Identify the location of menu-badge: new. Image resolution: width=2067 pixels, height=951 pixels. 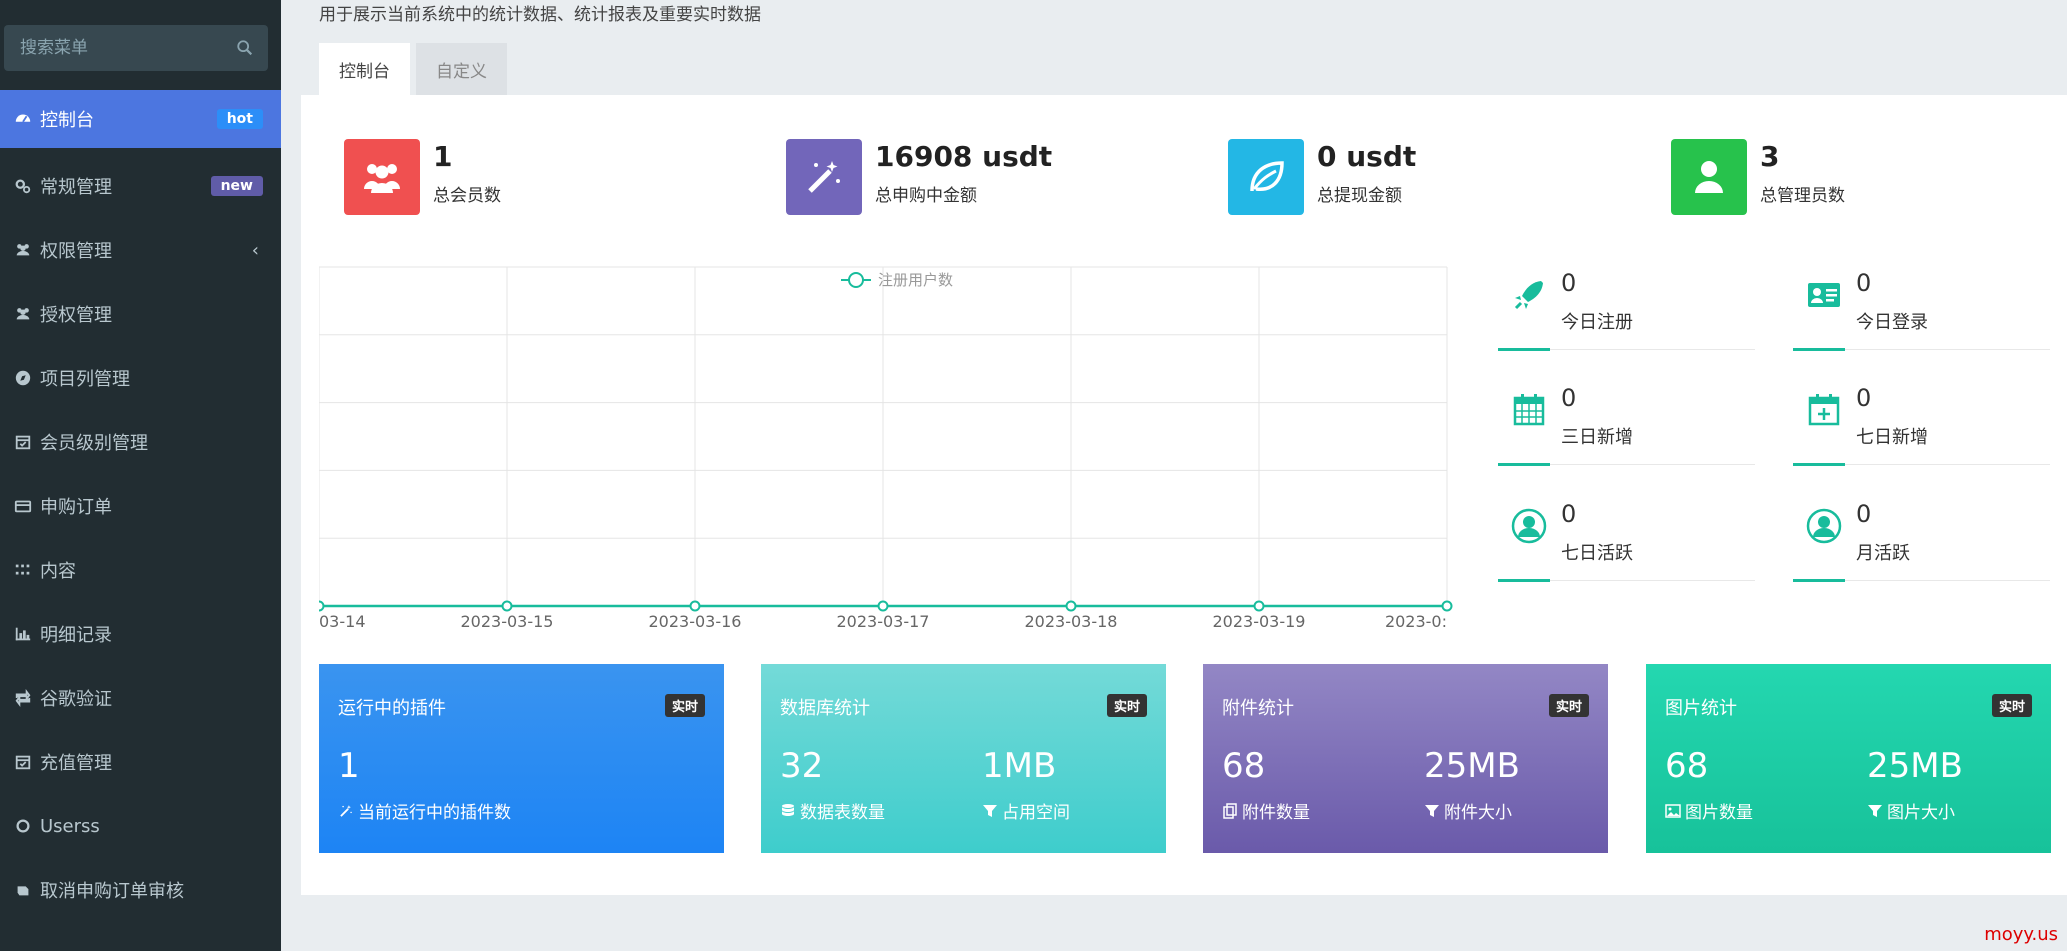
(236, 186).